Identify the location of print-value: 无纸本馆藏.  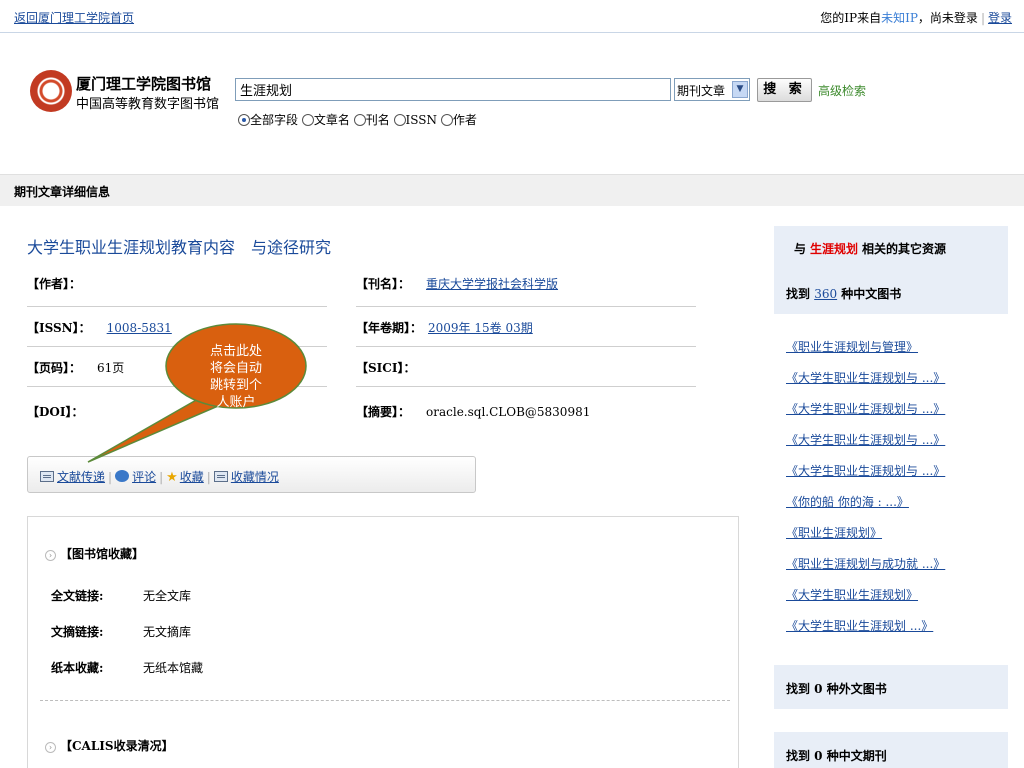
(173, 668).